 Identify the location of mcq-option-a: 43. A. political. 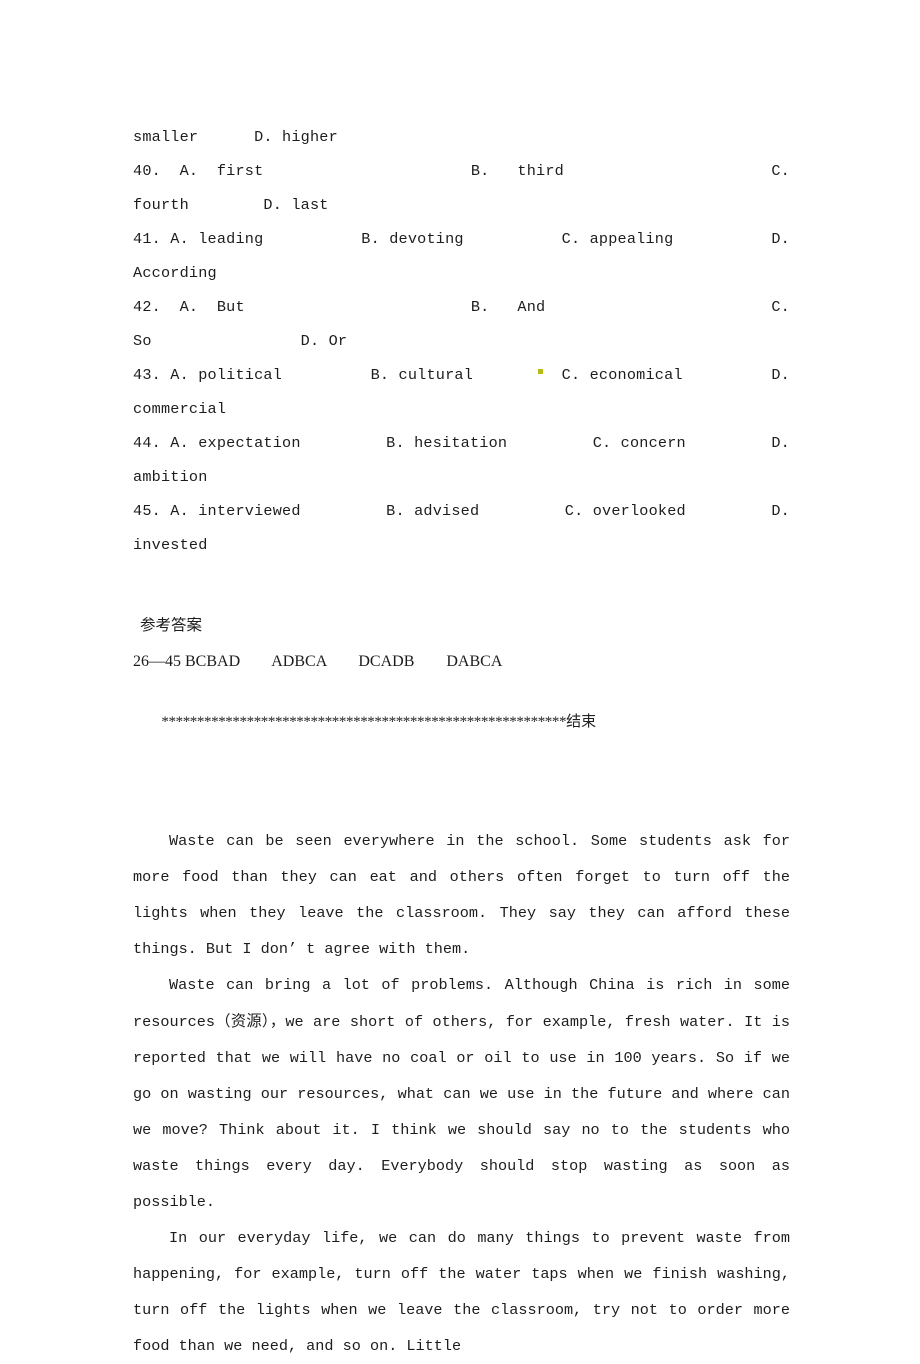
(208, 375).